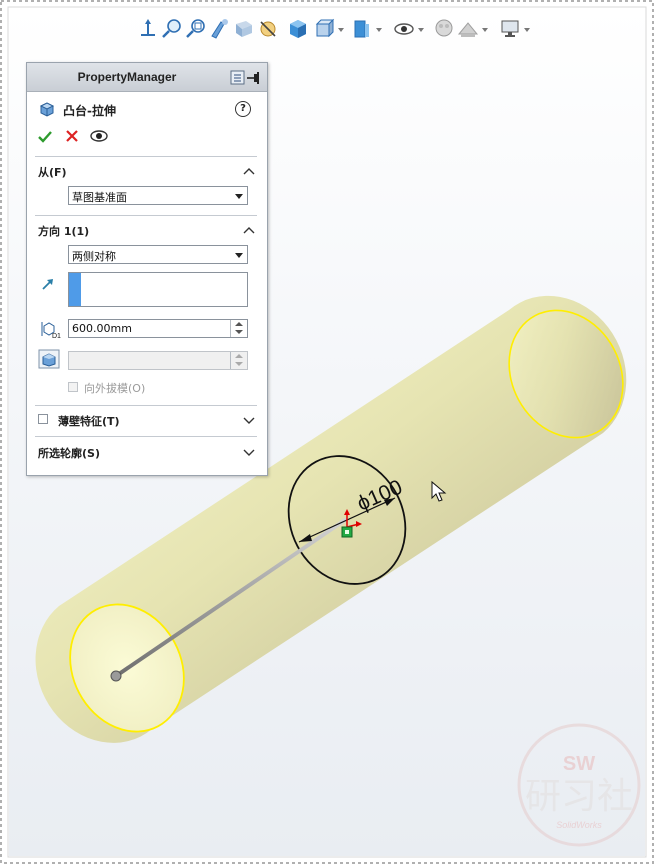 This screenshot has width=654, height=864. I want to click on from-section-label: 从(F), so click(52, 172).